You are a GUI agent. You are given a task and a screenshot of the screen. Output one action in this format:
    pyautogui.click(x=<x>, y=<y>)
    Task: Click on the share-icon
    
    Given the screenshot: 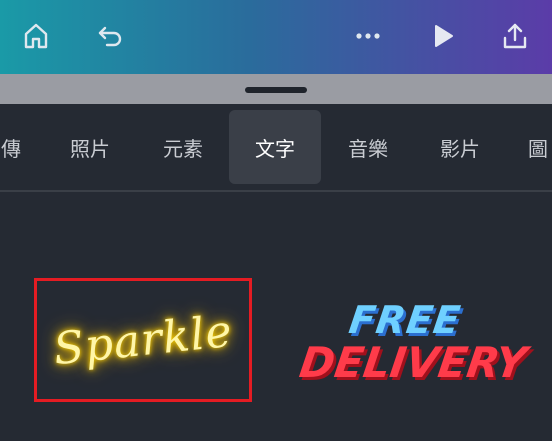 What is the action you would take?
    pyautogui.click(x=515, y=36)
    